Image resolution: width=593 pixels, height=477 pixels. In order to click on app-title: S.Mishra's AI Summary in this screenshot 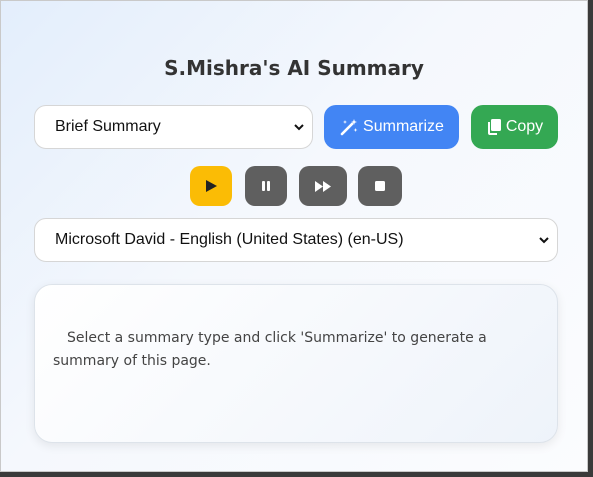, I will do `click(294, 68)`.